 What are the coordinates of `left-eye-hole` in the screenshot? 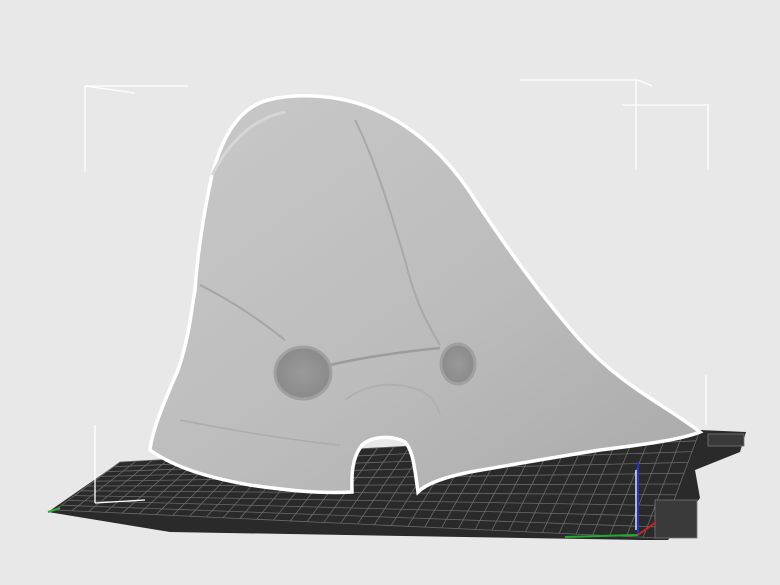 It's located at (303, 373).